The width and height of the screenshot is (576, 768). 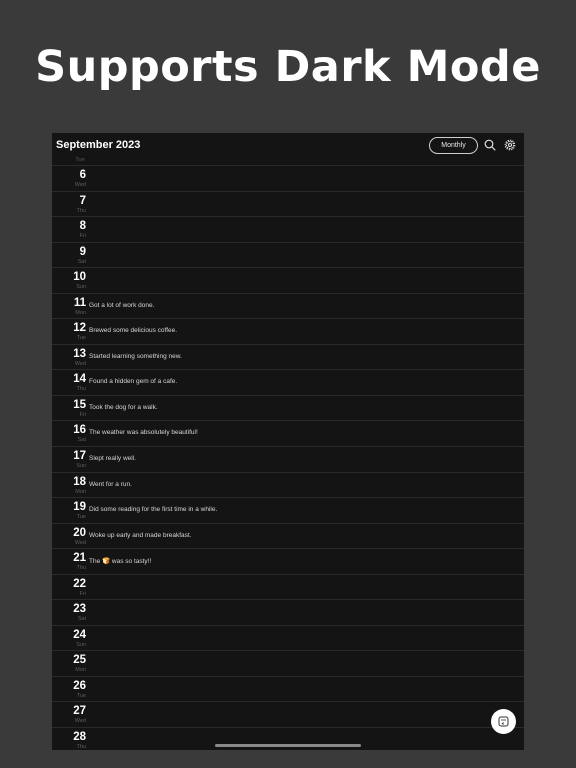 I want to click on day-row: 15 Fri Took the dog for a walk., so click(x=288, y=407).